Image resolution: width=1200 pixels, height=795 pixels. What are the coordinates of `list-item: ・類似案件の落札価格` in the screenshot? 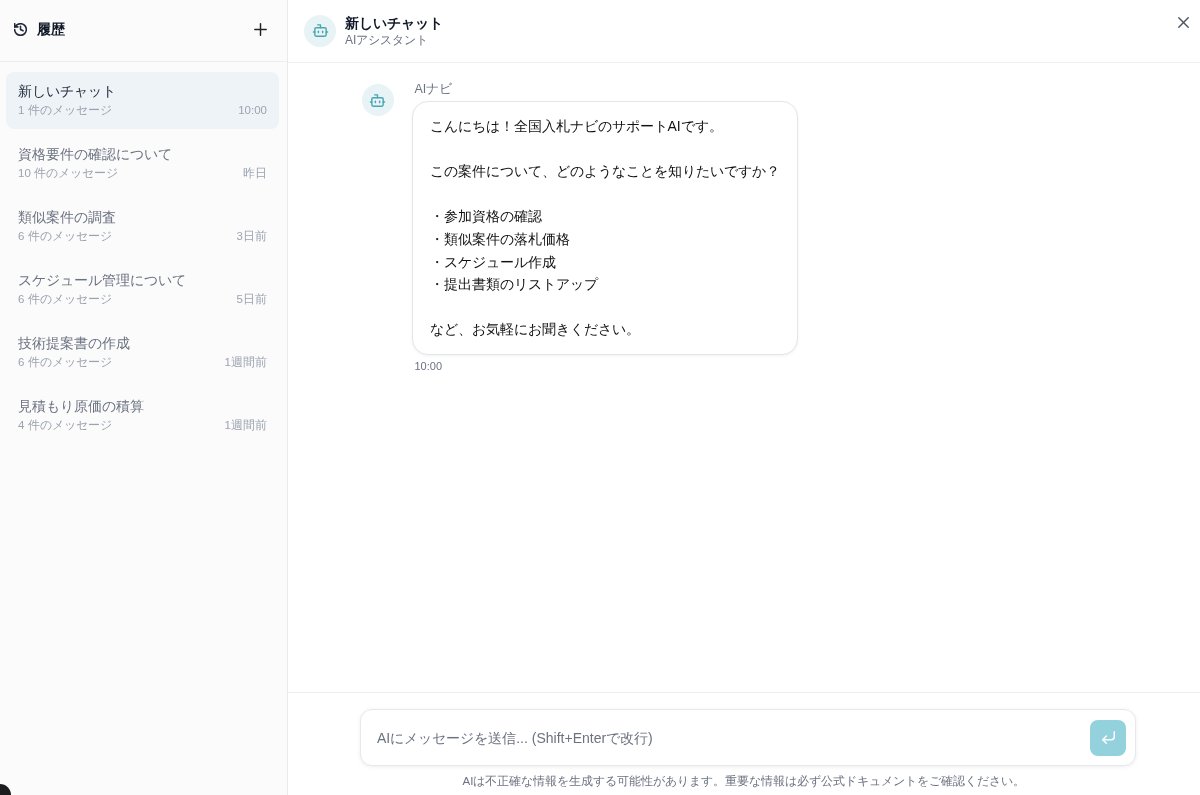 It's located at (499, 239).